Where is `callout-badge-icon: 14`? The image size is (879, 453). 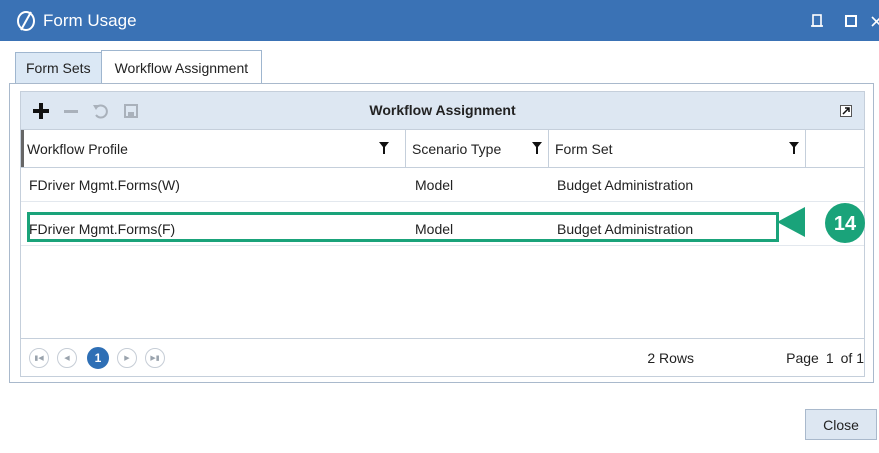 callout-badge-icon: 14 is located at coordinates (821, 223).